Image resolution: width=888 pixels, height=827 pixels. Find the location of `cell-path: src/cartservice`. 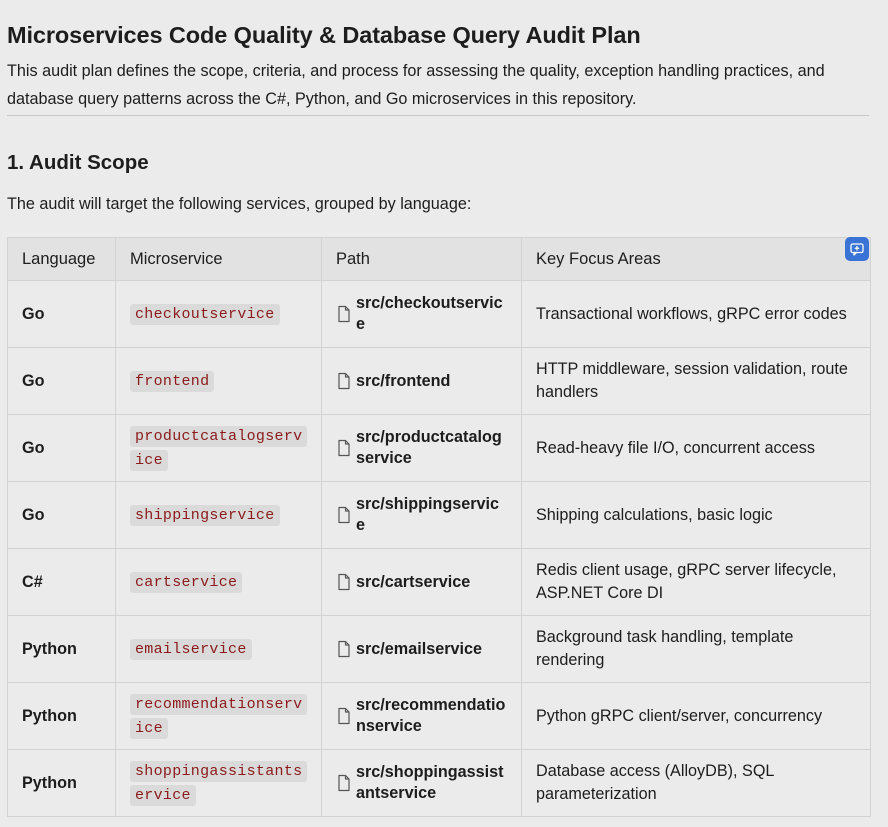

cell-path: src/cartservice is located at coordinates (421, 582).